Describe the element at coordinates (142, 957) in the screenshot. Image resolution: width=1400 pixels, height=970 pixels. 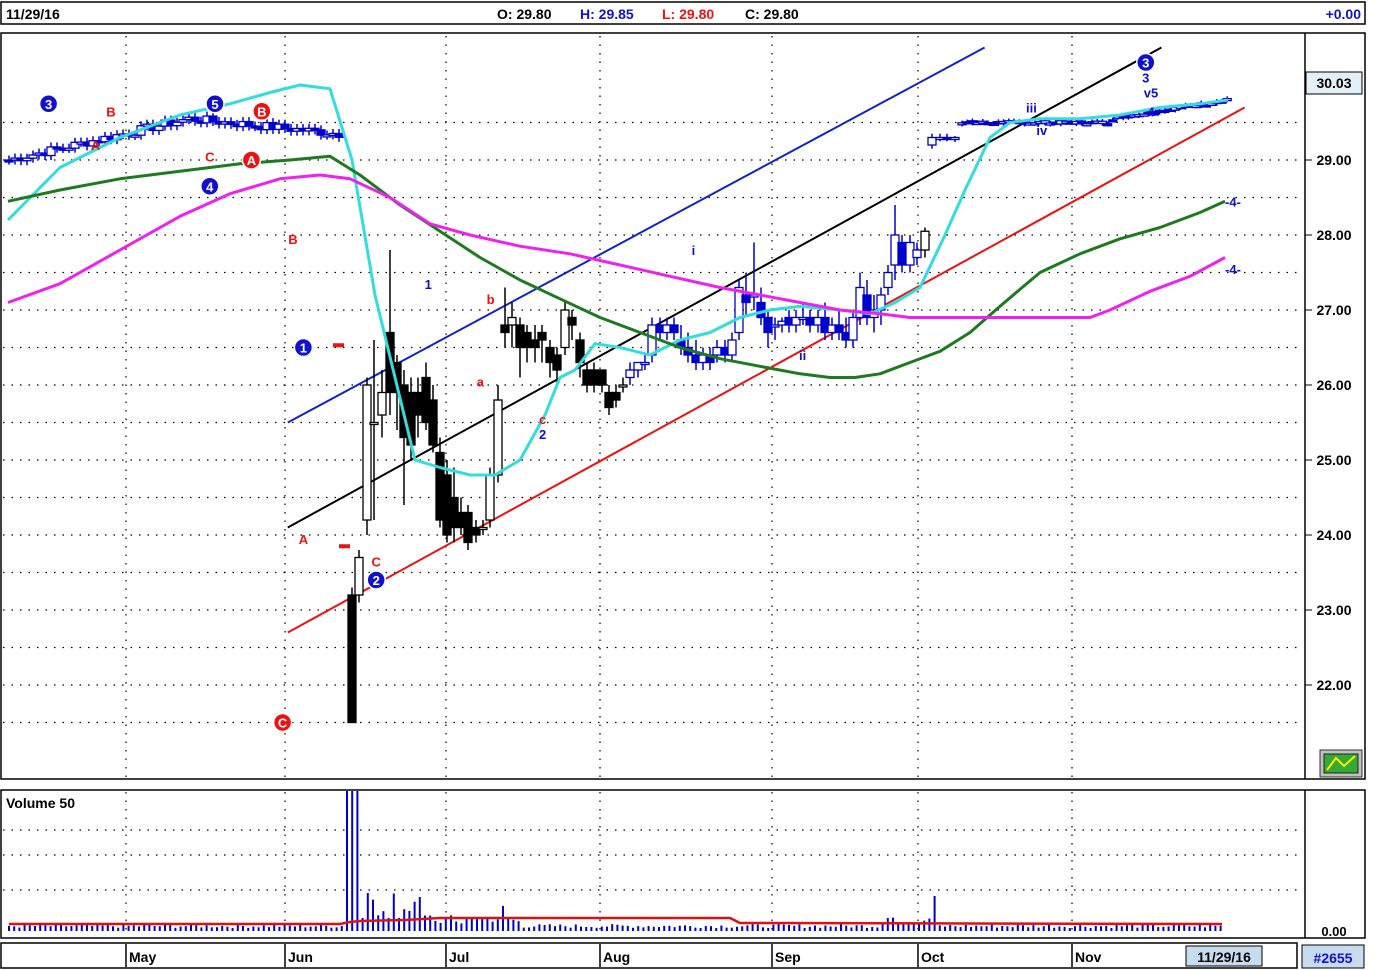
I see `x-tick-label: May` at that location.